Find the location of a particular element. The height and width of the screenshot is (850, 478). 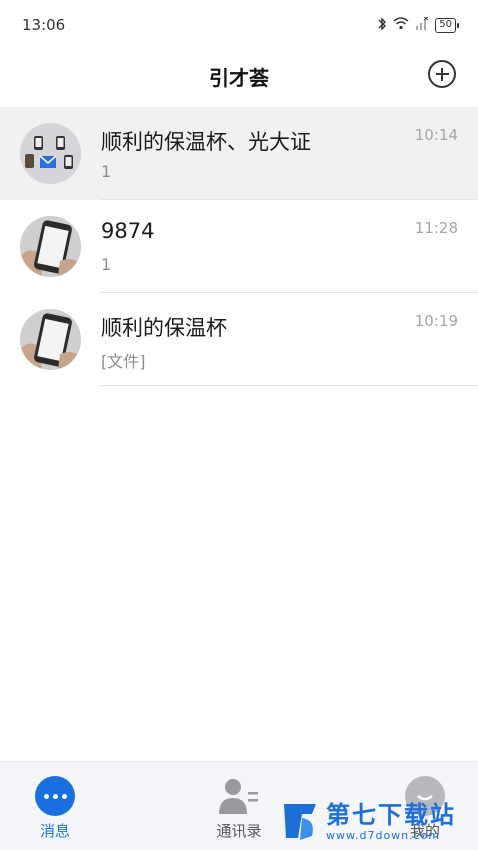

add-icon is located at coordinates (442, 74).